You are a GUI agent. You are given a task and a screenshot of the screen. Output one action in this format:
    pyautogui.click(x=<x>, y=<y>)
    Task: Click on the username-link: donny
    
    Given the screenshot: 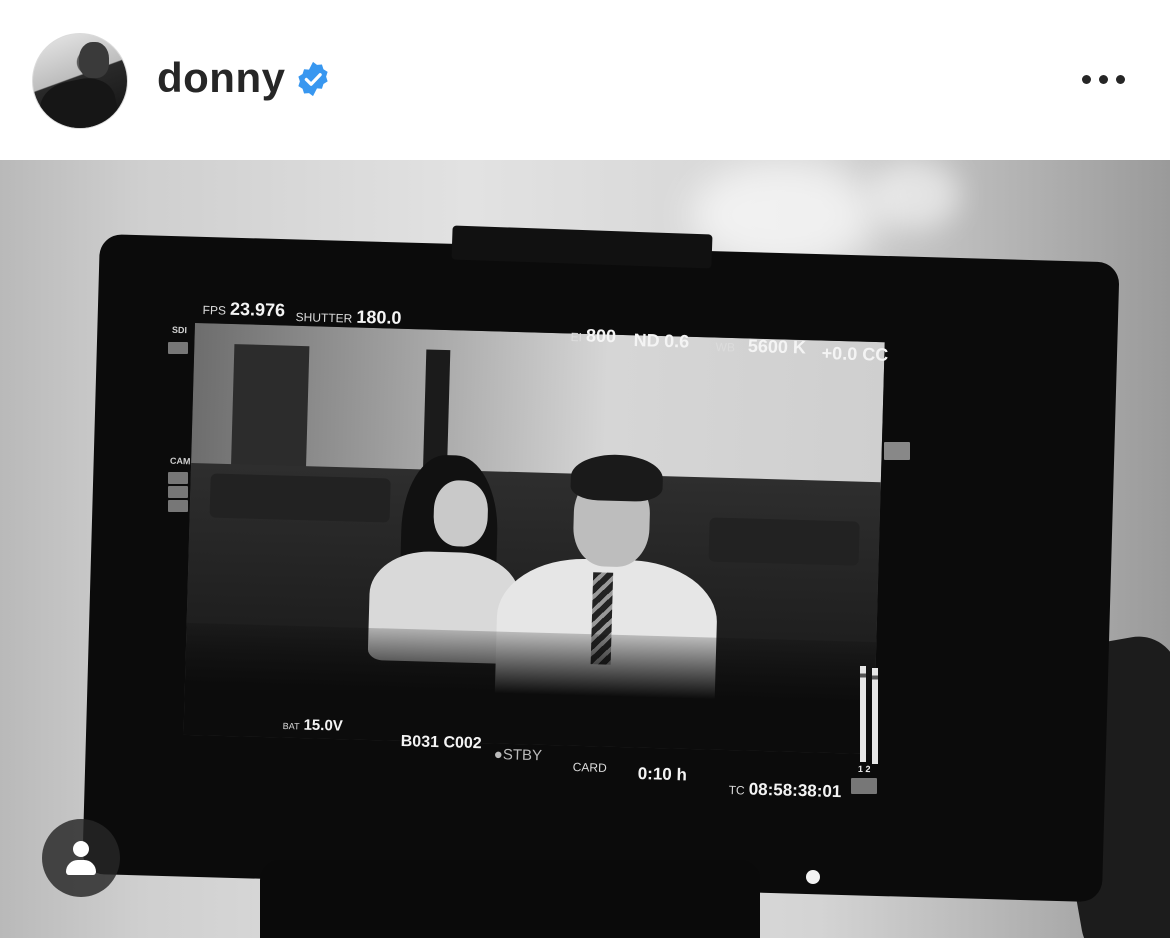 What is the action you would take?
    pyautogui.click(x=221, y=78)
    